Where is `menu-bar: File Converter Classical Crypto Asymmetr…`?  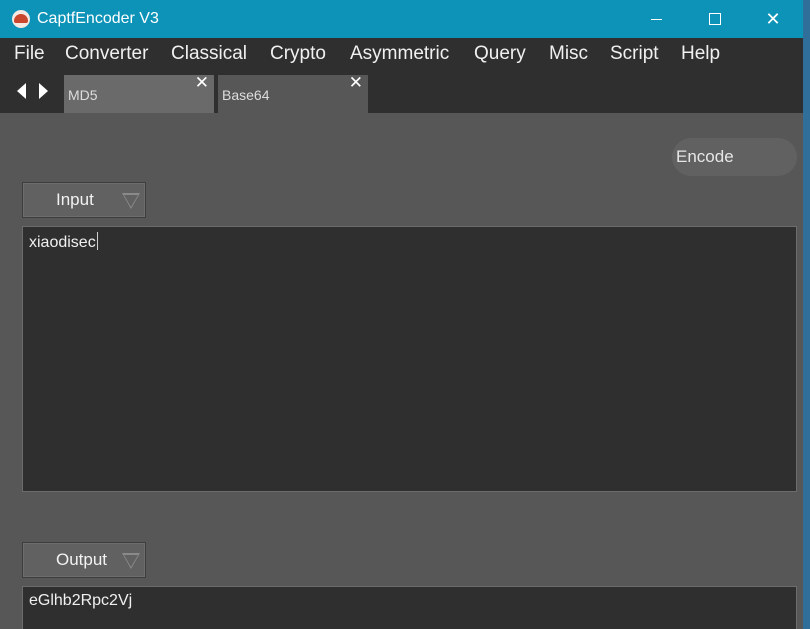 menu-bar: File Converter Classical Crypto Asymmetr… is located at coordinates (401, 54).